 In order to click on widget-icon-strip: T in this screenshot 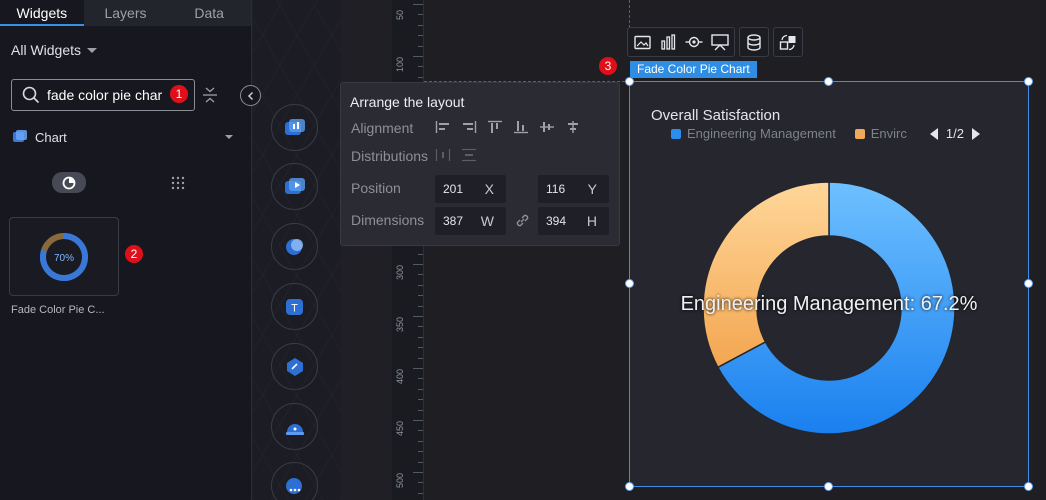, I will do `click(297, 250)`.